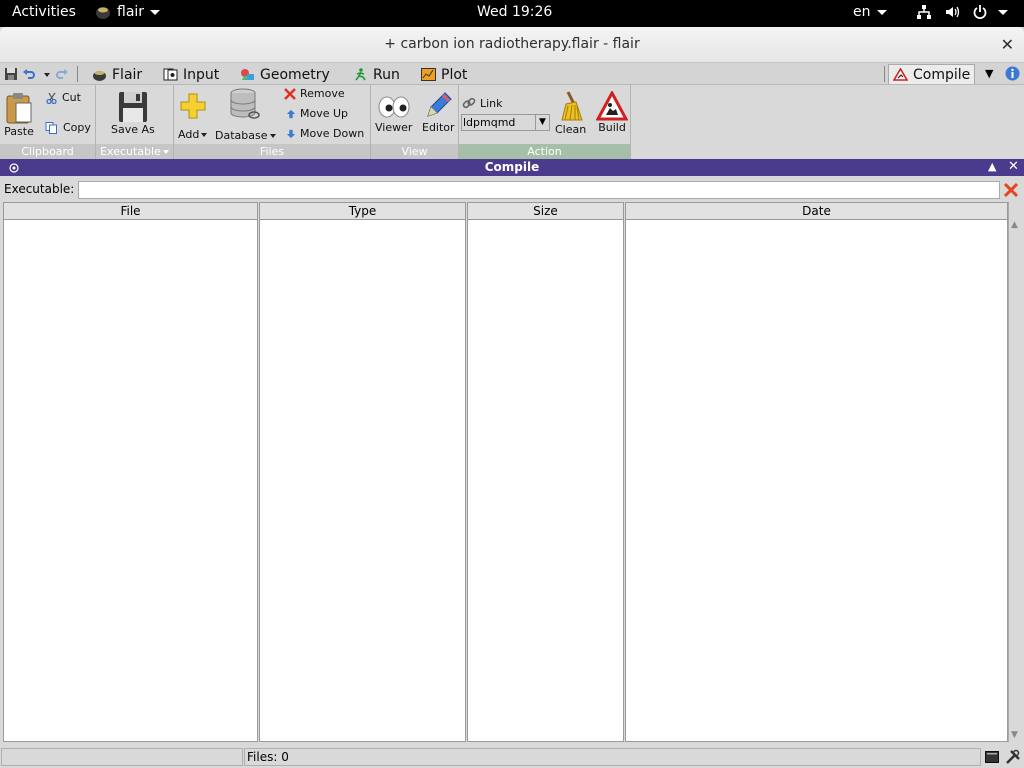 The image size is (1024, 768). Describe the element at coordinates (932, 74) in the screenshot. I see `tab-compile: Compile` at that location.